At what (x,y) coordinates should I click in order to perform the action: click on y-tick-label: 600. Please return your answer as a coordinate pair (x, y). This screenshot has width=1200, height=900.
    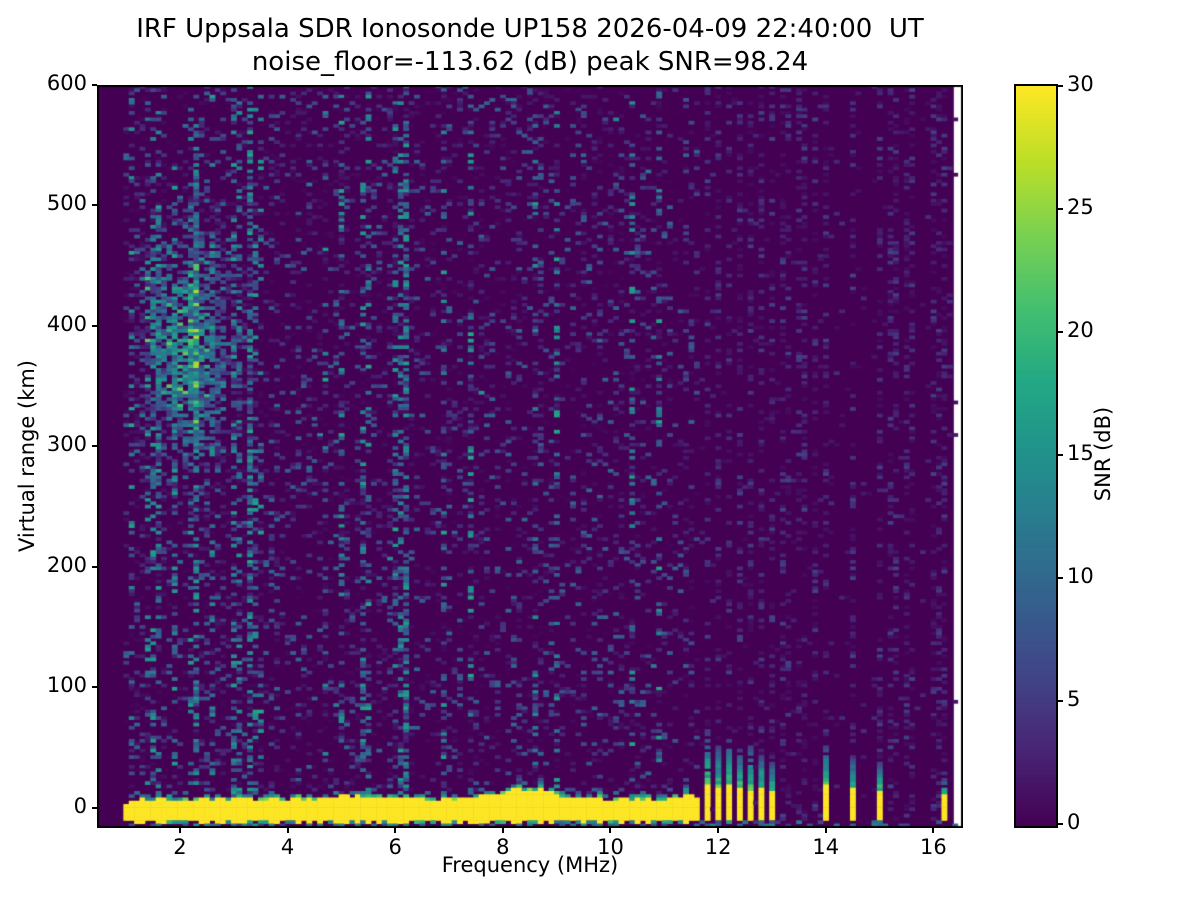
    Looking at the image, I should click on (66, 83).